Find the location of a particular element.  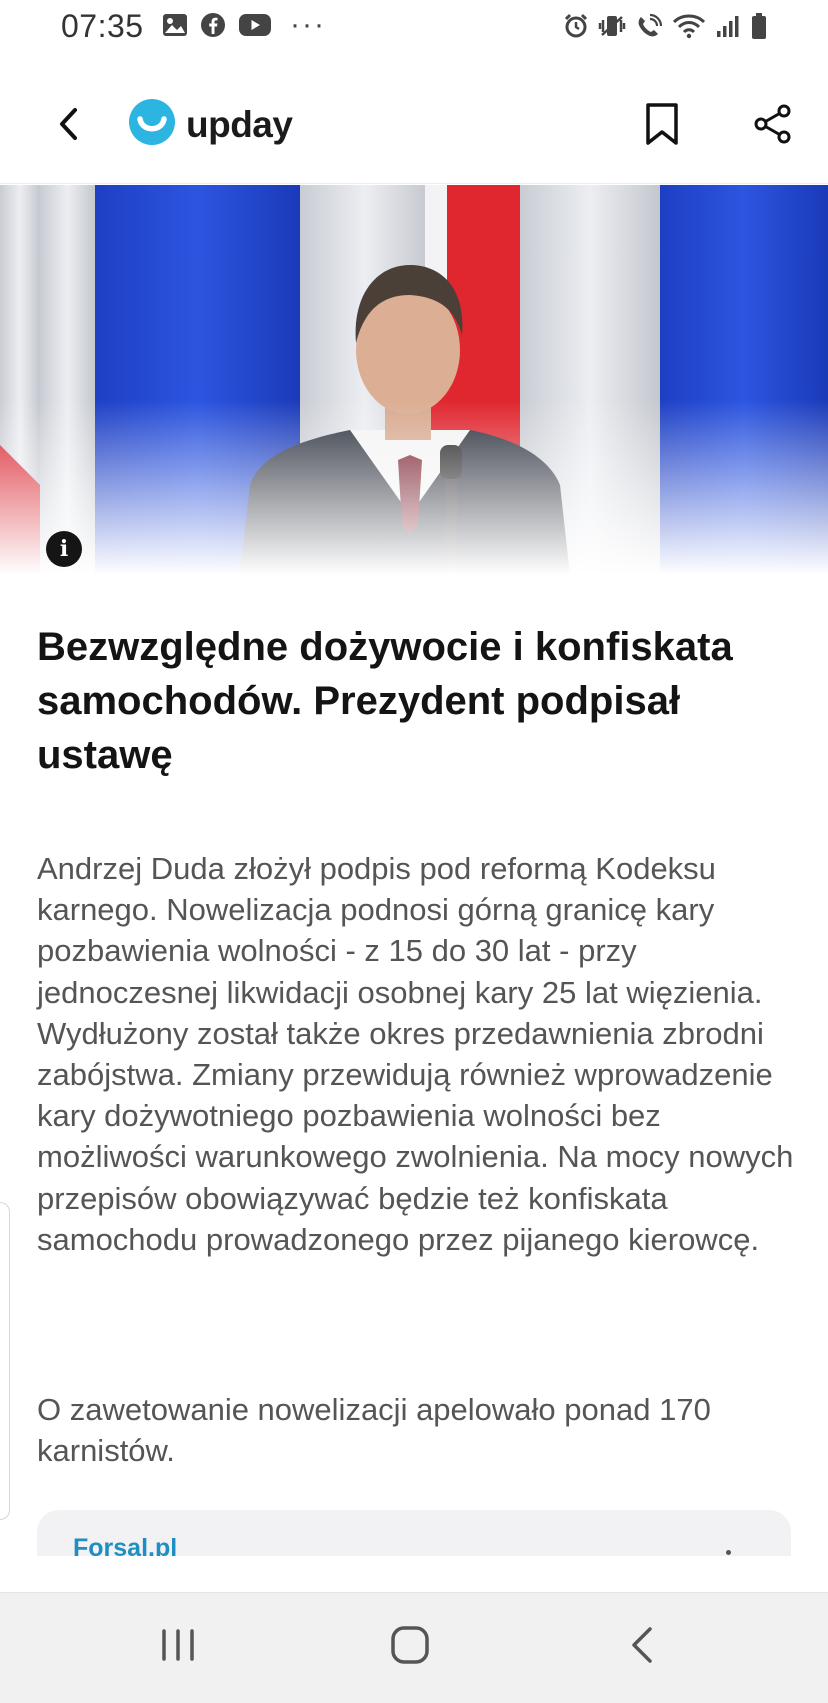

youtube-icon is located at coordinates (255, 25).